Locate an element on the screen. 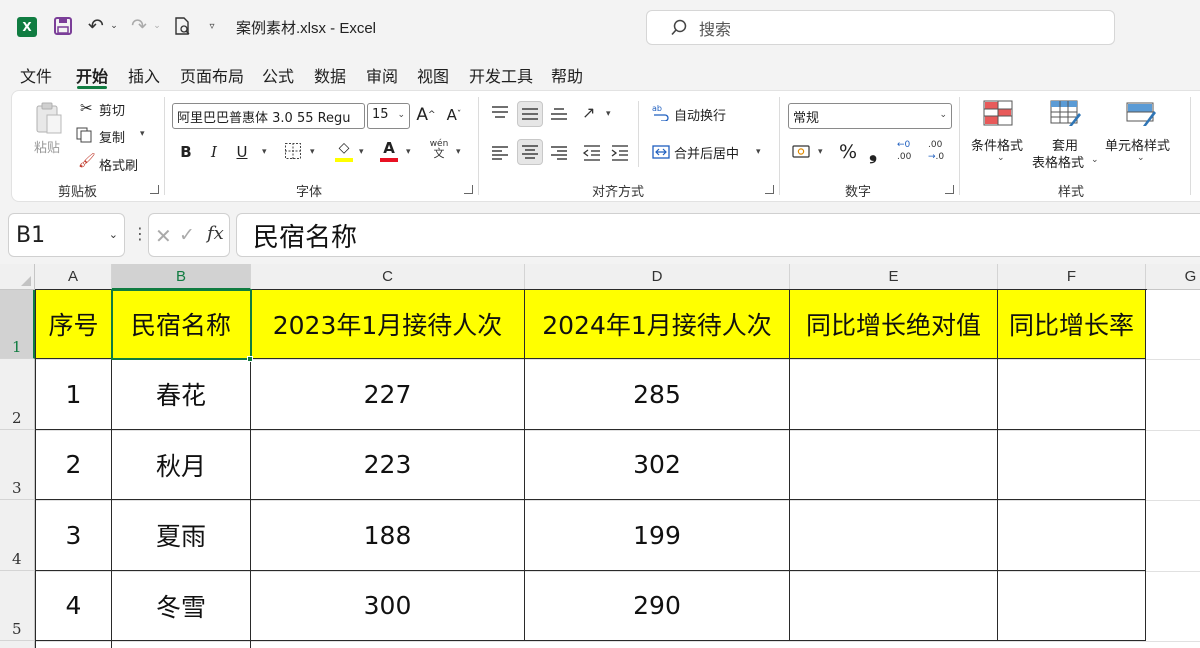 This screenshot has width=1200, height=648. cancel-icon: ✕ is located at coordinates (163, 236).